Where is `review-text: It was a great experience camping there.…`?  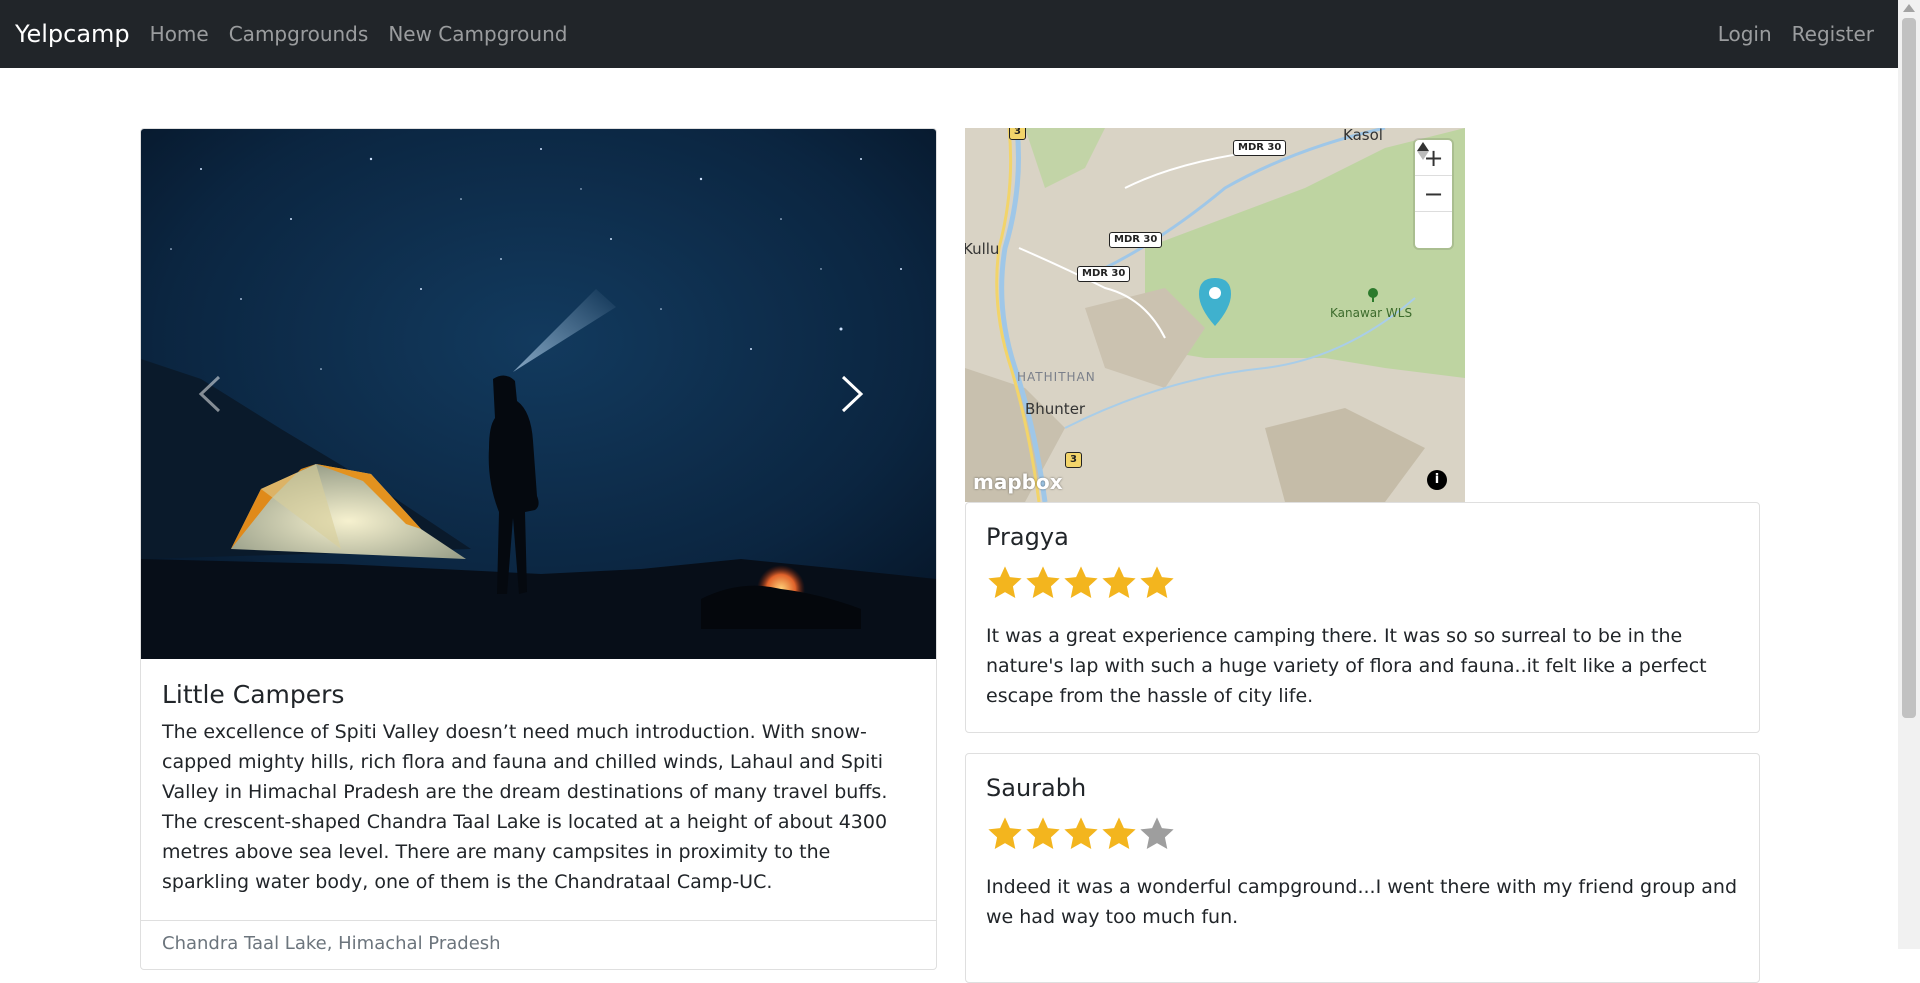
review-text: It was a great experience camping there.… is located at coordinates (1346, 666).